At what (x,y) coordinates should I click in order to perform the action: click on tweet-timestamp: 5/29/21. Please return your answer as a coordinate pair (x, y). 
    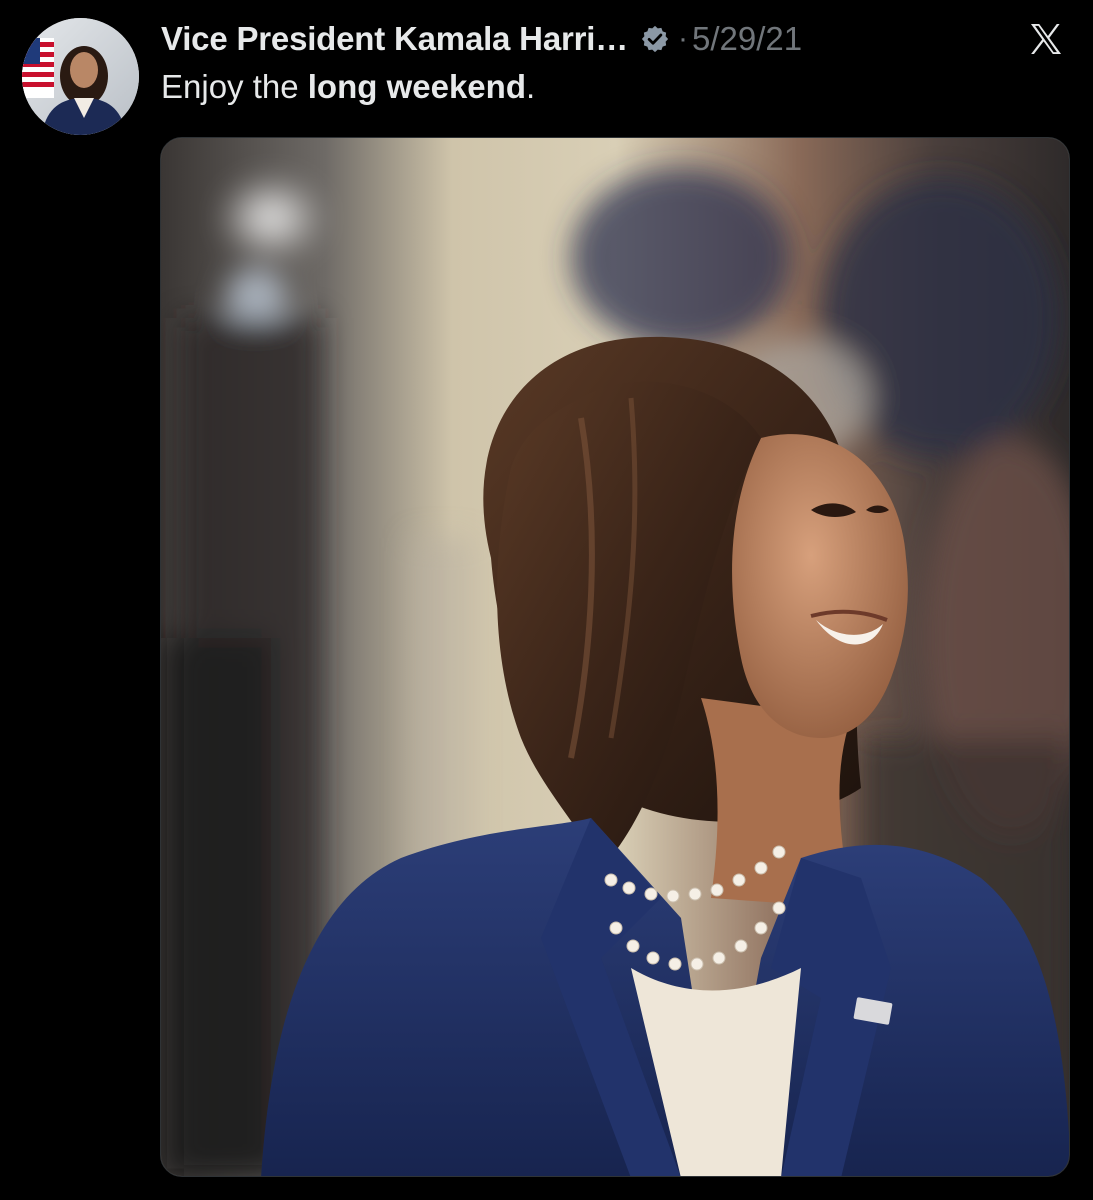
    Looking at the image, I should click on (747, 39).